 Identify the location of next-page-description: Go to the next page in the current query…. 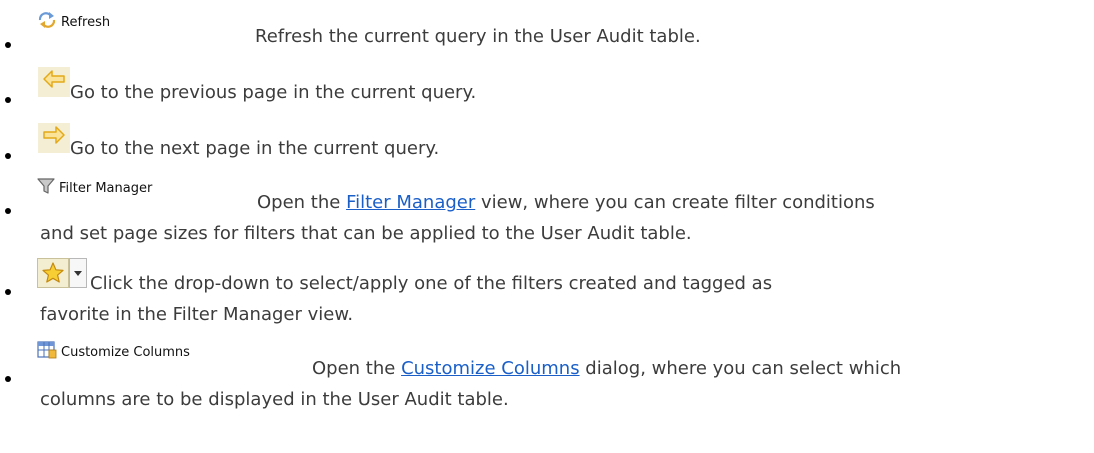
(255, 148).